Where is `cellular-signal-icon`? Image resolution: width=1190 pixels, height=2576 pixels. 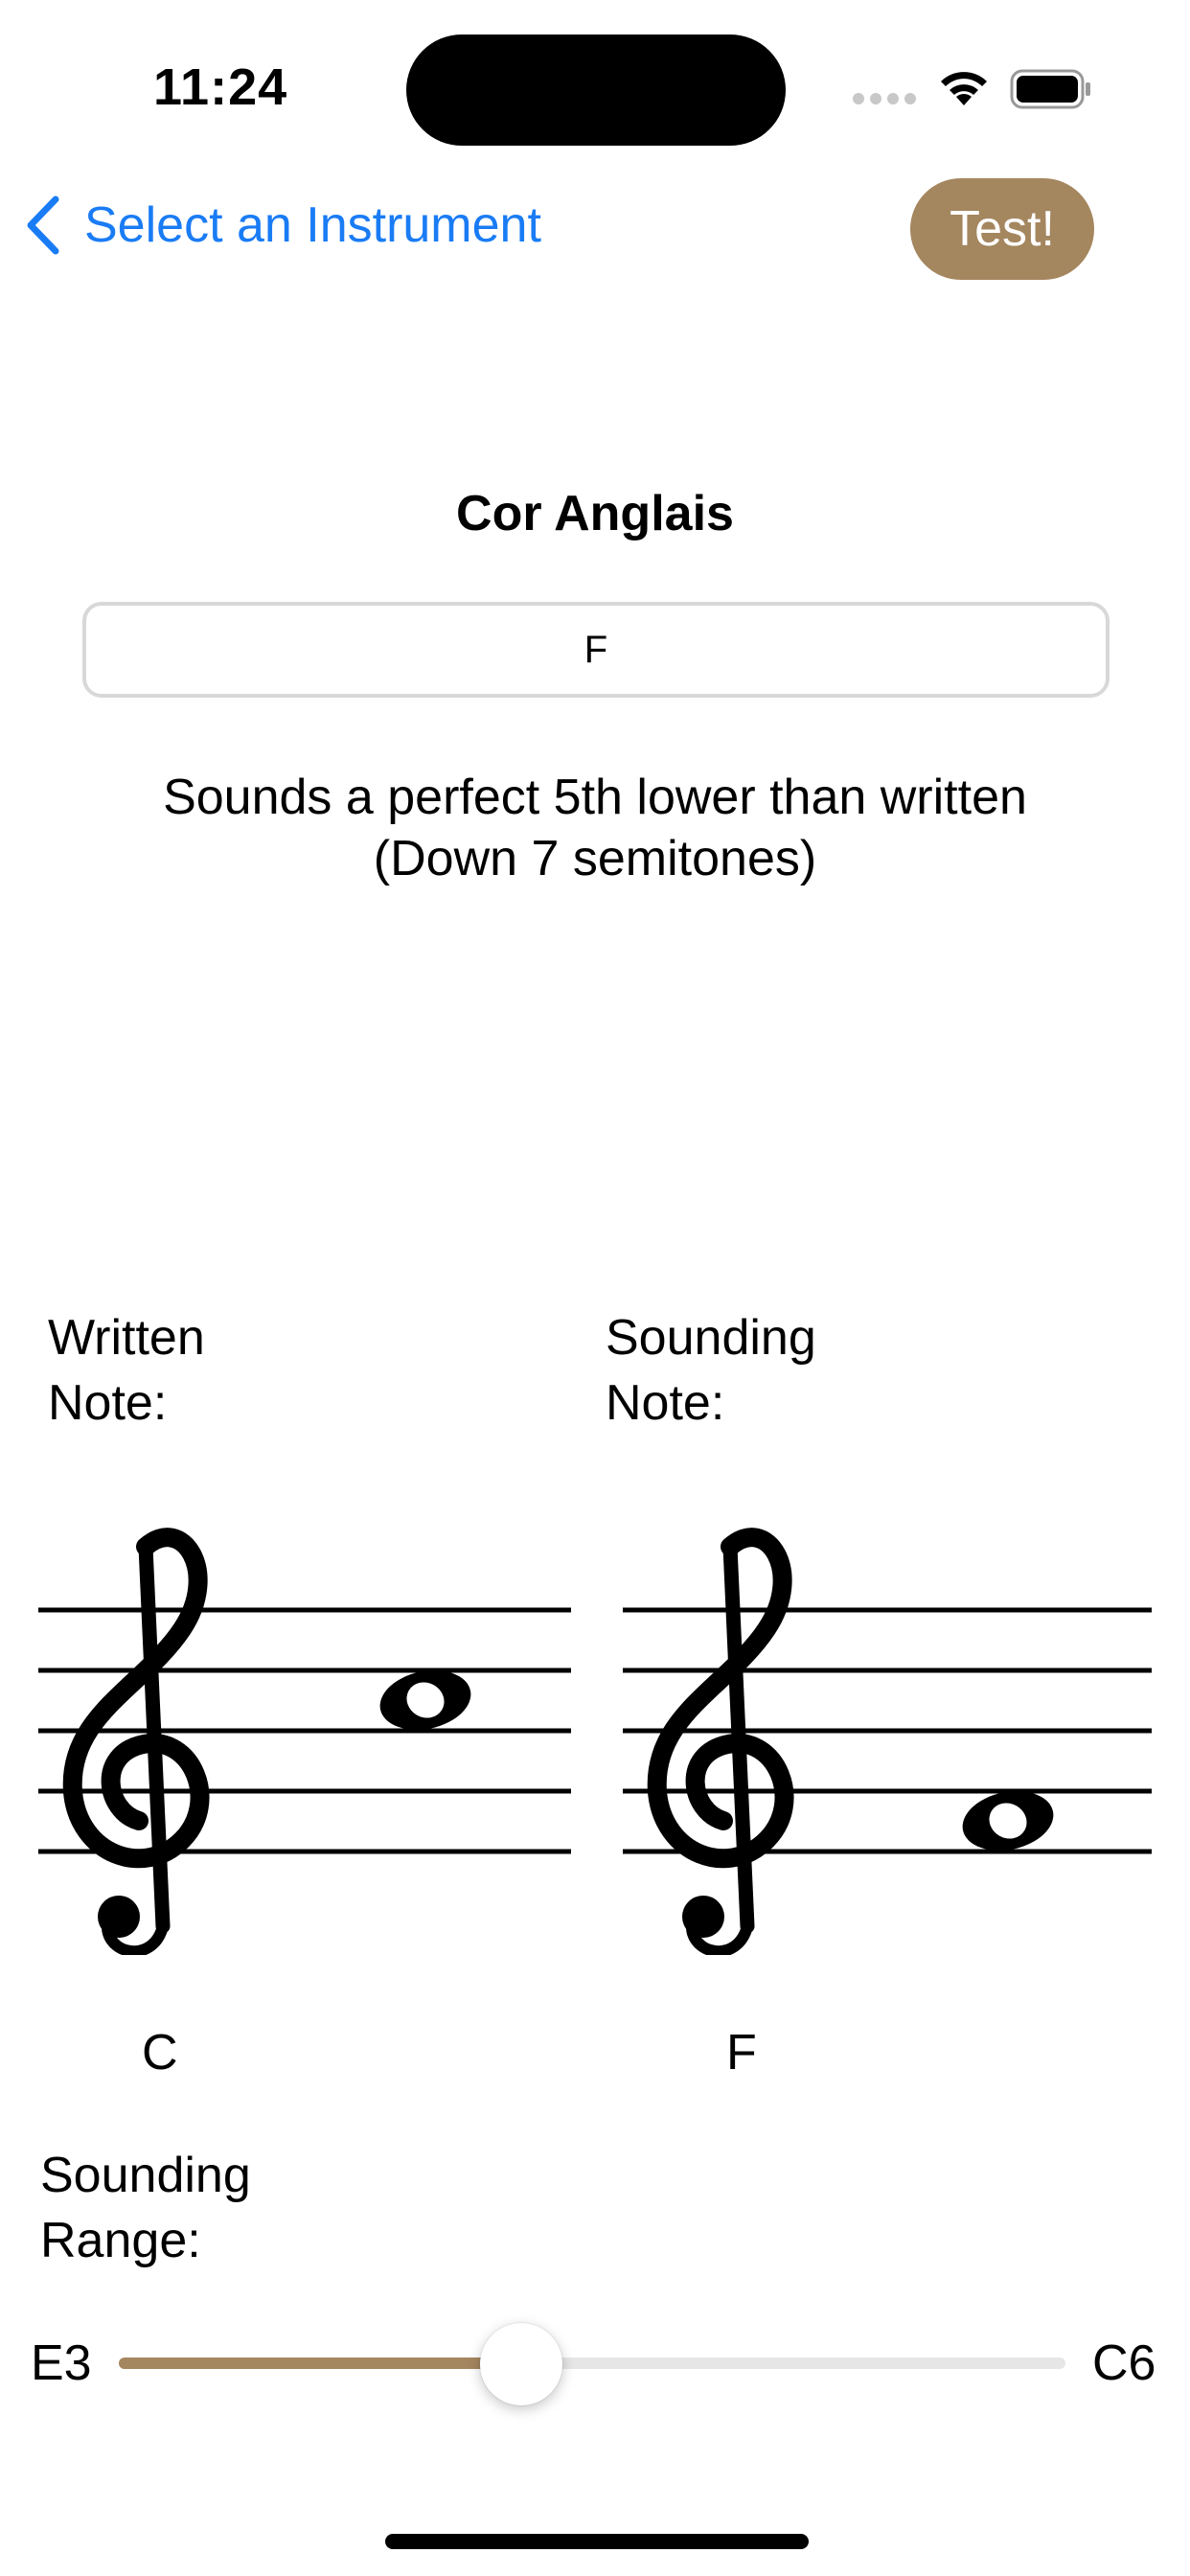
cellular-signal-icon is located at coordinates (888, 100).